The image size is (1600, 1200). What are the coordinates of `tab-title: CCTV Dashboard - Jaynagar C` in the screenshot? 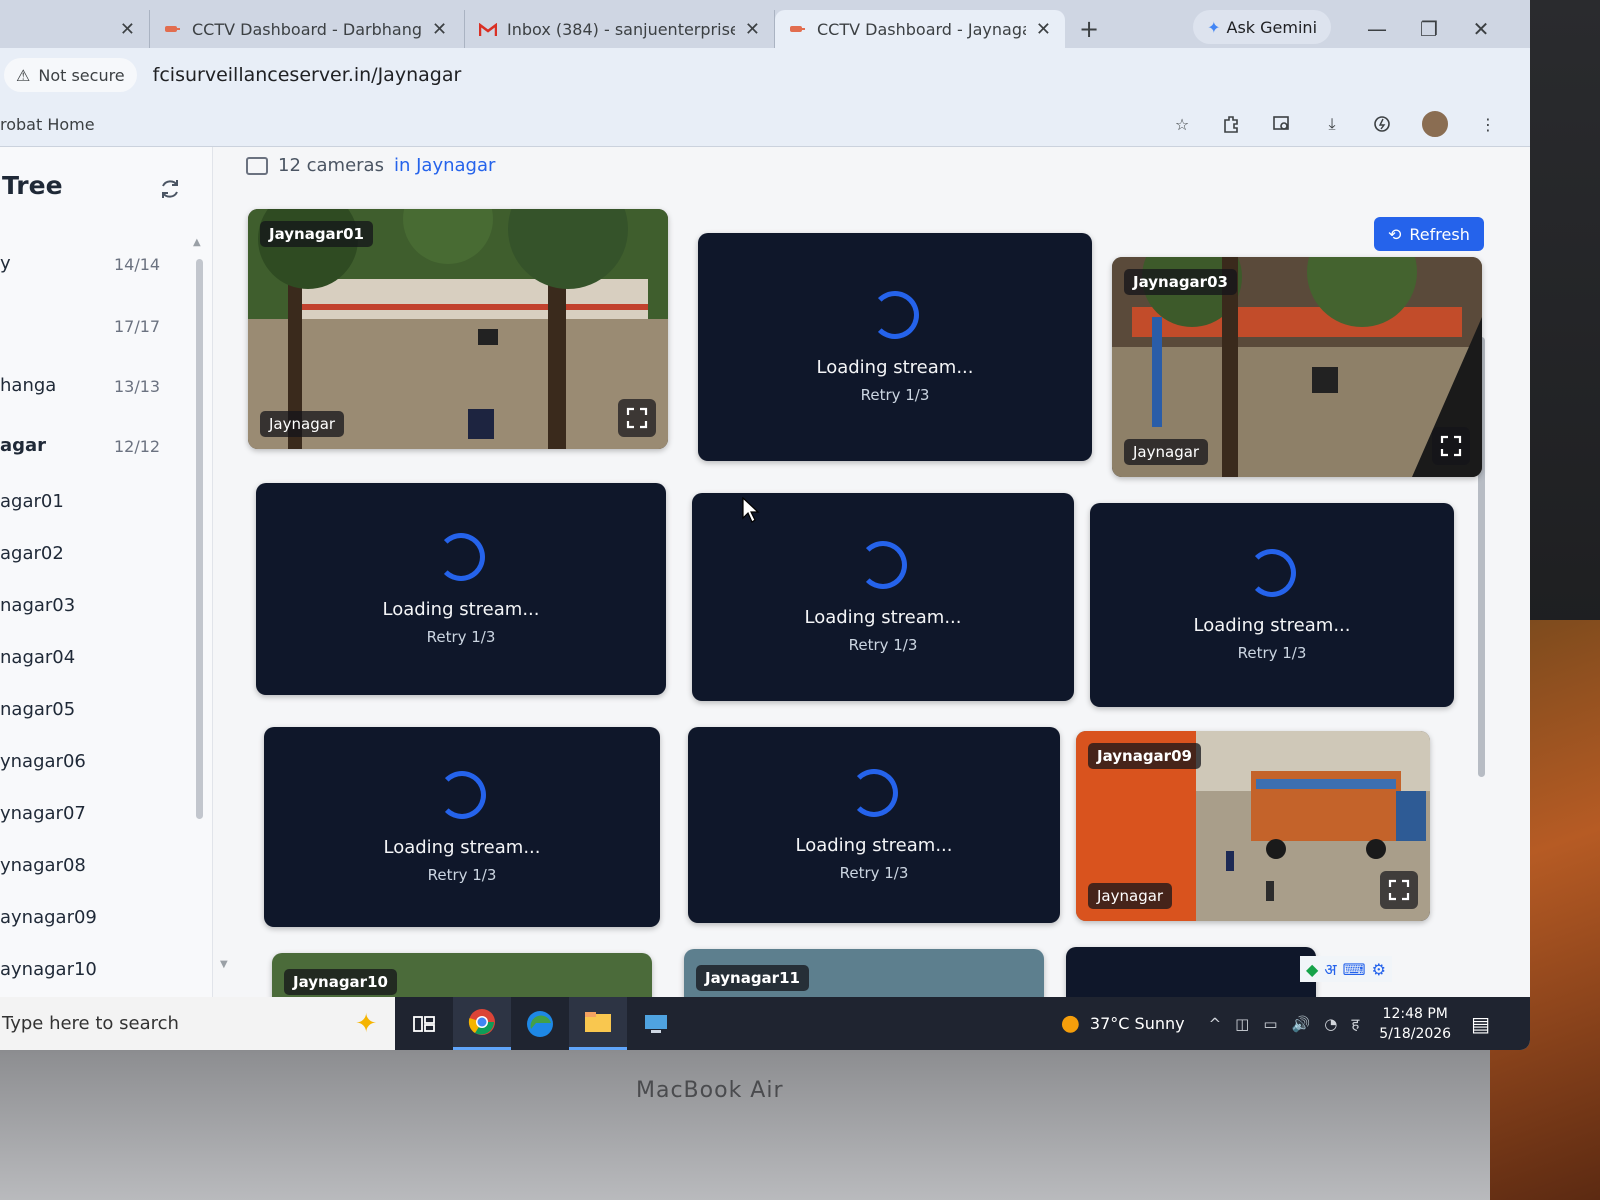 It's located at (921, 29).